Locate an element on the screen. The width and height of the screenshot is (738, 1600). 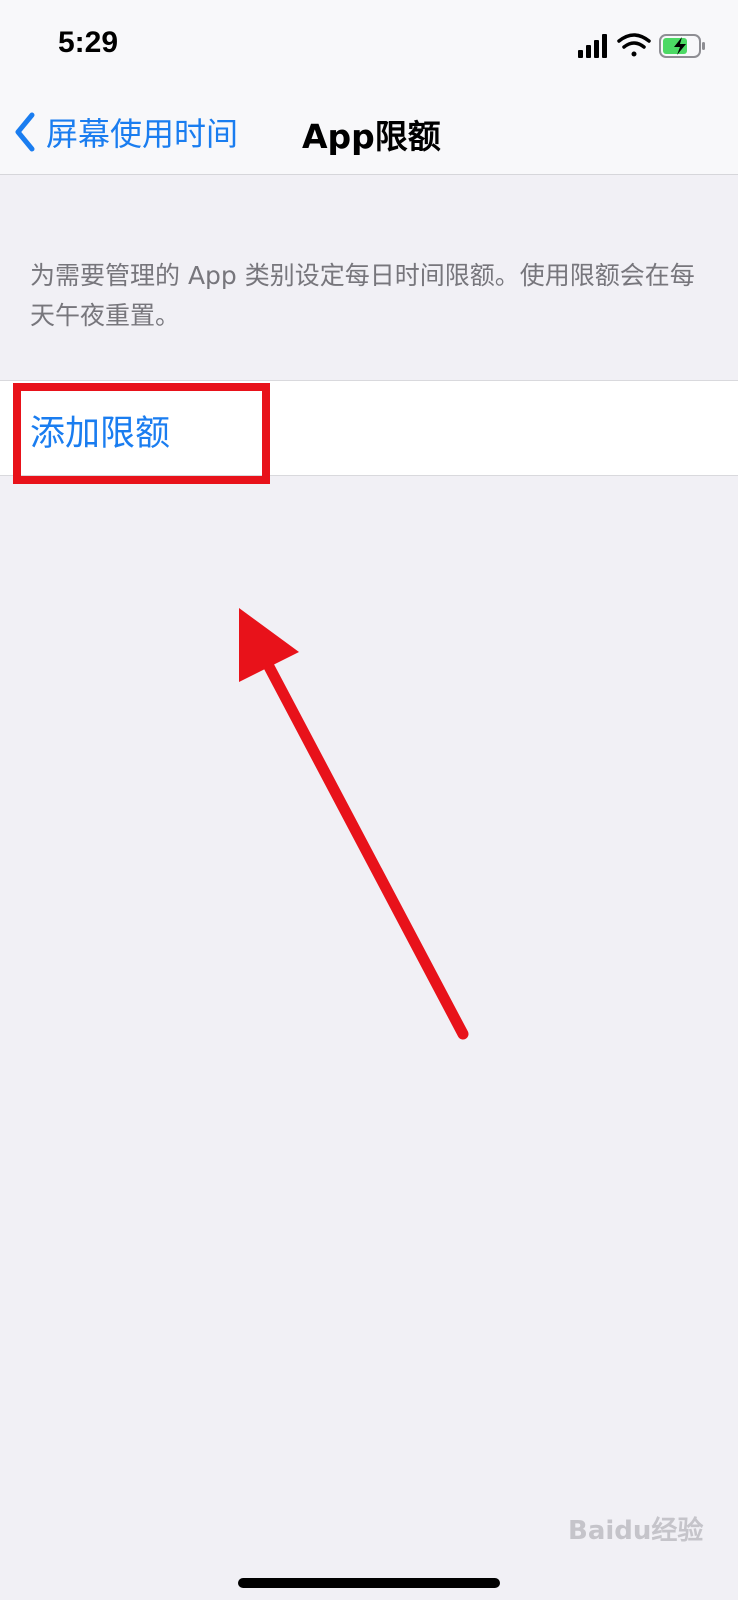
annotation-arrow is located at coordinates (354, 824).